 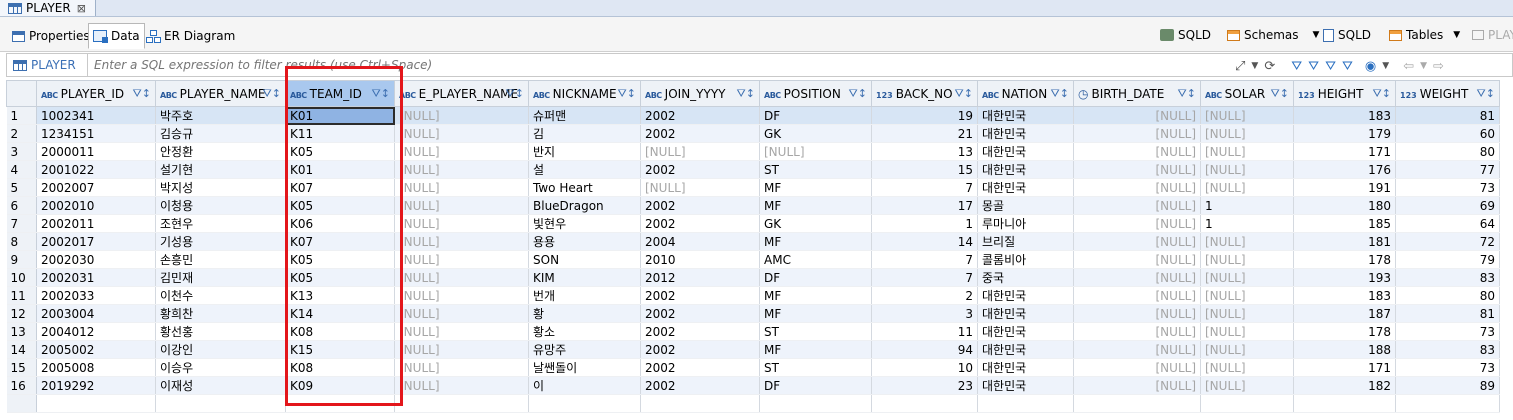 I want to click on back-icon: ⇦, so click(x=1408, y=66).